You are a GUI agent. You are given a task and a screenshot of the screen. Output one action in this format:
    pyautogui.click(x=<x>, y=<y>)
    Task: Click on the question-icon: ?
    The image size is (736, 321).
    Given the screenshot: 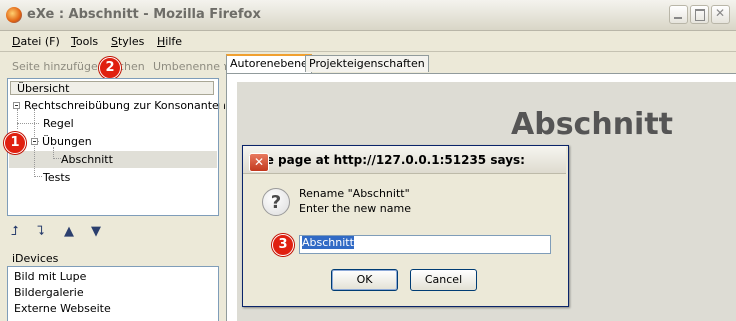 What is the action you would take?
    pyautogui.click(x=276, y=202)
    